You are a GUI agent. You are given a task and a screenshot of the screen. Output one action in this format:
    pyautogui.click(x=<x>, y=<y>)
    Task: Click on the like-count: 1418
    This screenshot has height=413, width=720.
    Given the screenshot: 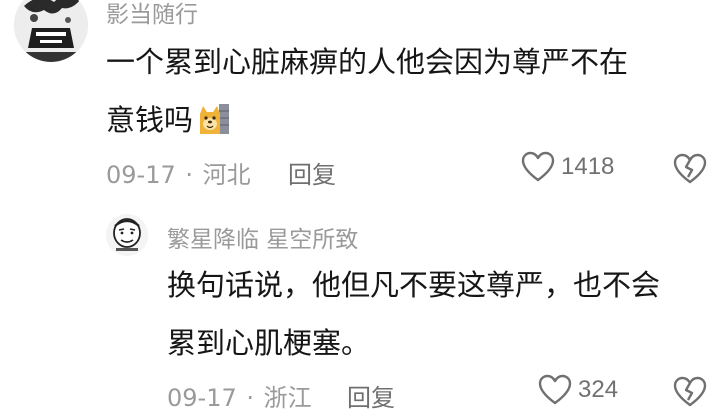 What is the action you would take?
    pyautogui.click(x=588, y=166)
    